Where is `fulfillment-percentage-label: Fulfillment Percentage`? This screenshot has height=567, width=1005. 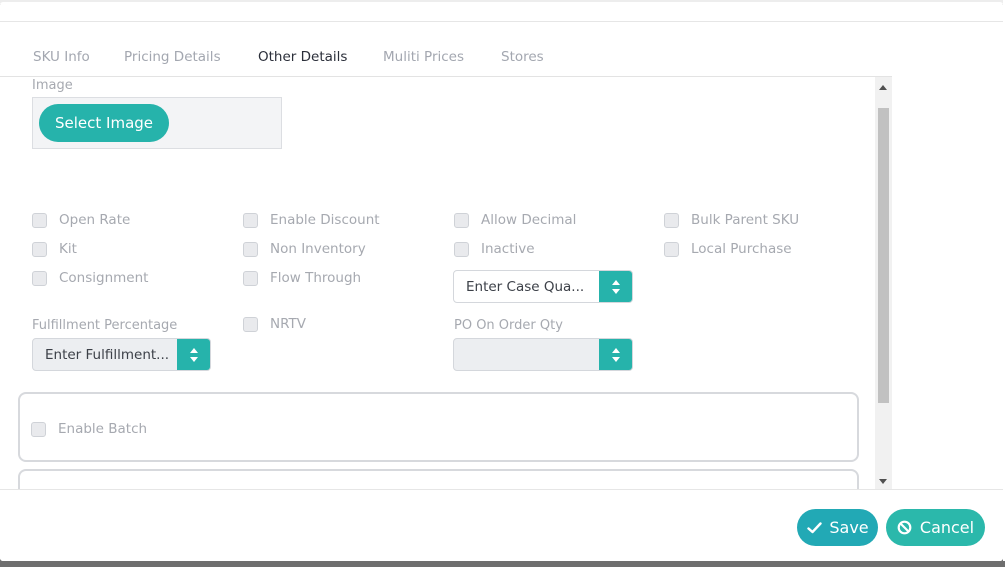
fulfillment-percentage-label: Fulfillment Percentage is located at coordinates (105, 325).